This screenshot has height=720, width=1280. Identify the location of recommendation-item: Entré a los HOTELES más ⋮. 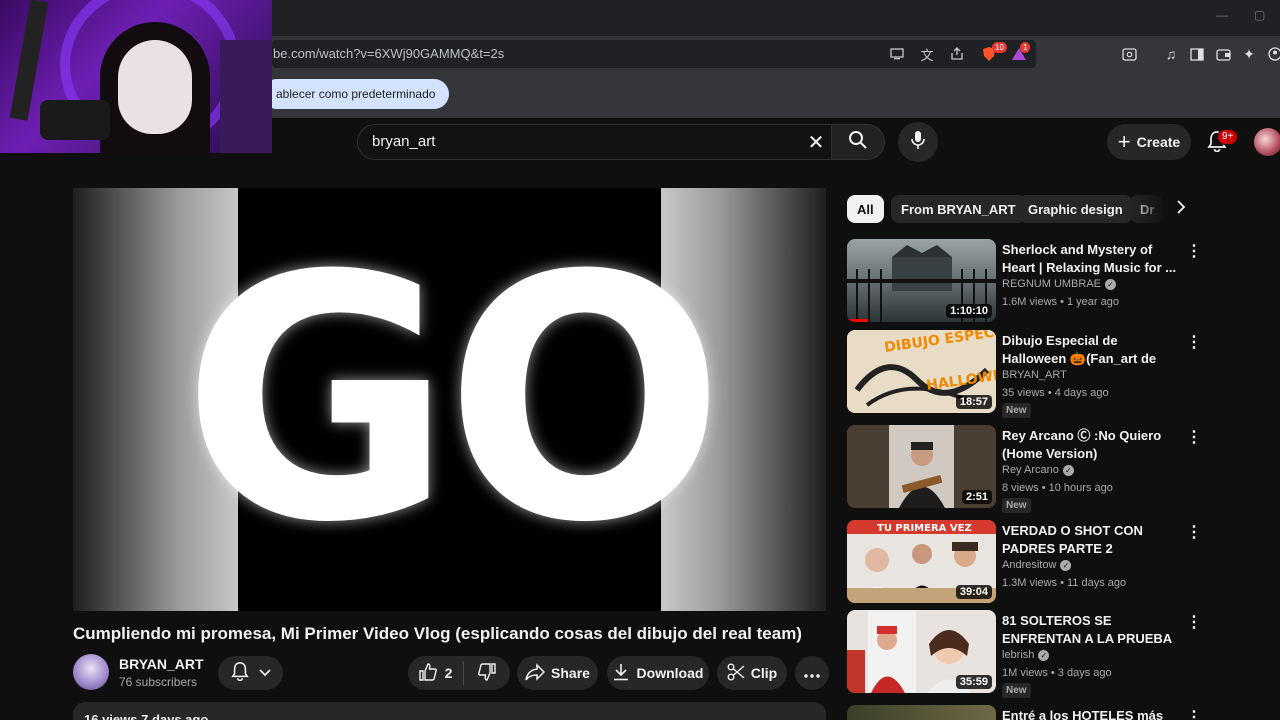
(1027, 712).